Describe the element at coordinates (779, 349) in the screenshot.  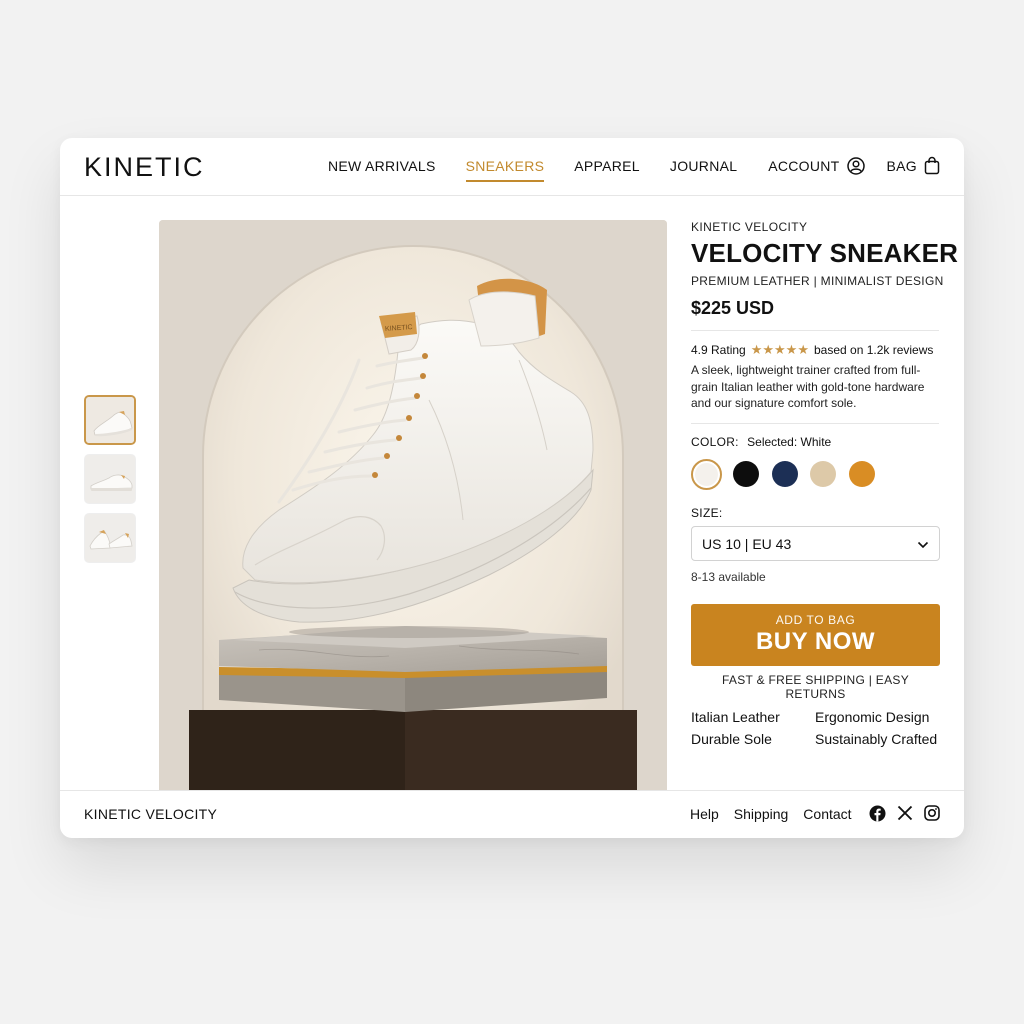
I see `star-rating-icon: ★★★★★` at that location.